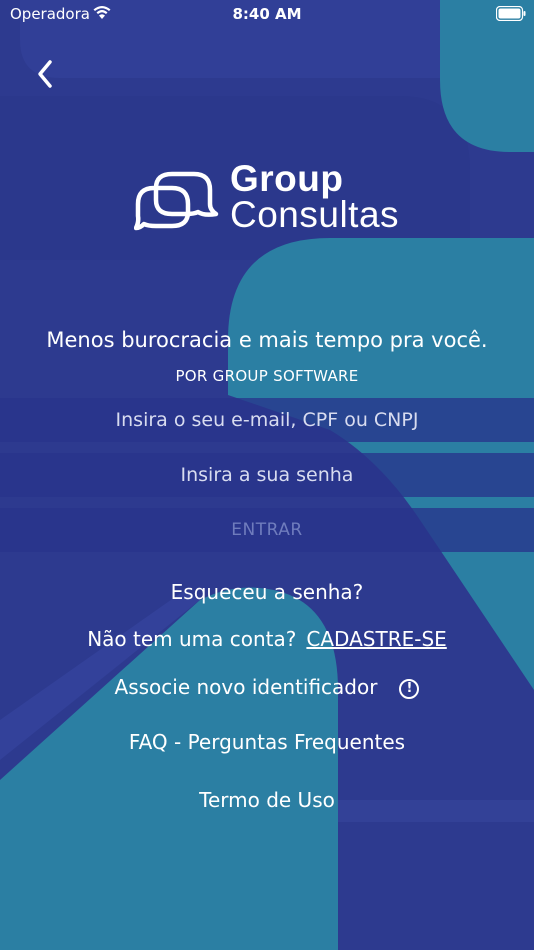 This screenshot has height=950, width=534. Describe the element at coordinates (376, 639) in the screenshot. I see `signup-link: CADASTRE-SE` at that location.